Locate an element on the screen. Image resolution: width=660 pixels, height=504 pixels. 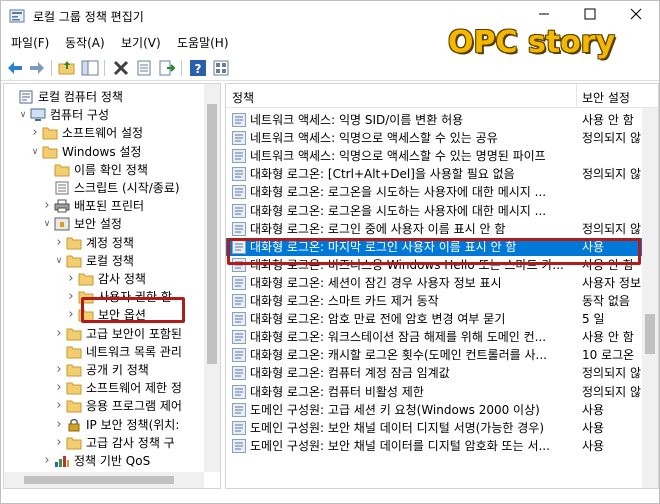
policy-security-setting: 사용 is located at coordinates (593, 409).